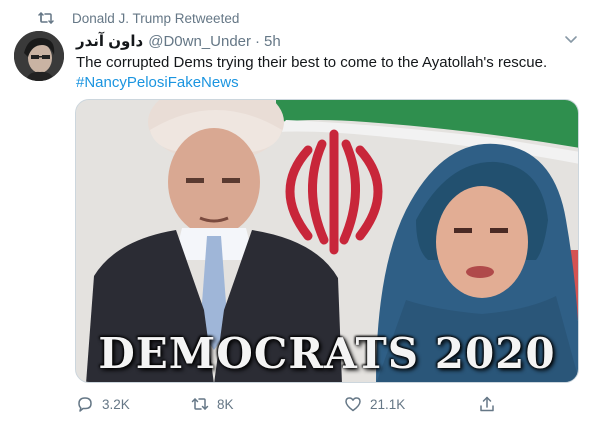  Describe the element at coordinates (571, 40) in the screenshot. I see `chevron-down-icon` at that location.